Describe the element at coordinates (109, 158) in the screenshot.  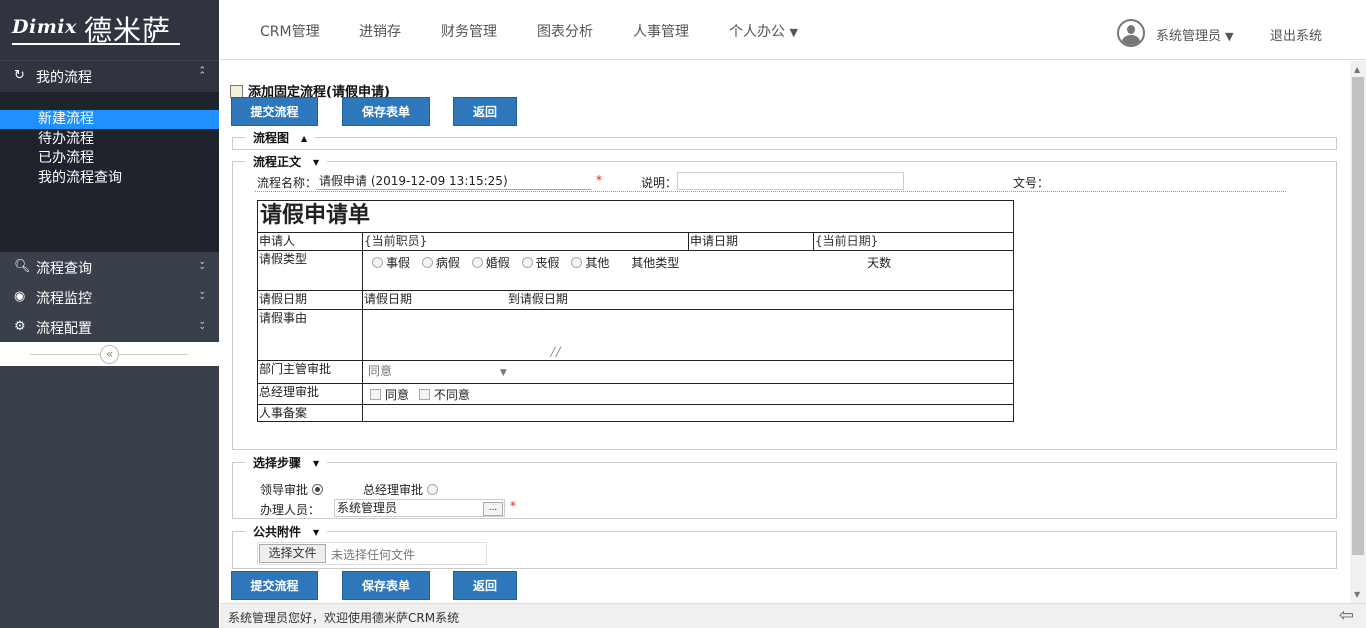
I see `sidebar-item-done-flow: 已办流程` at that location.